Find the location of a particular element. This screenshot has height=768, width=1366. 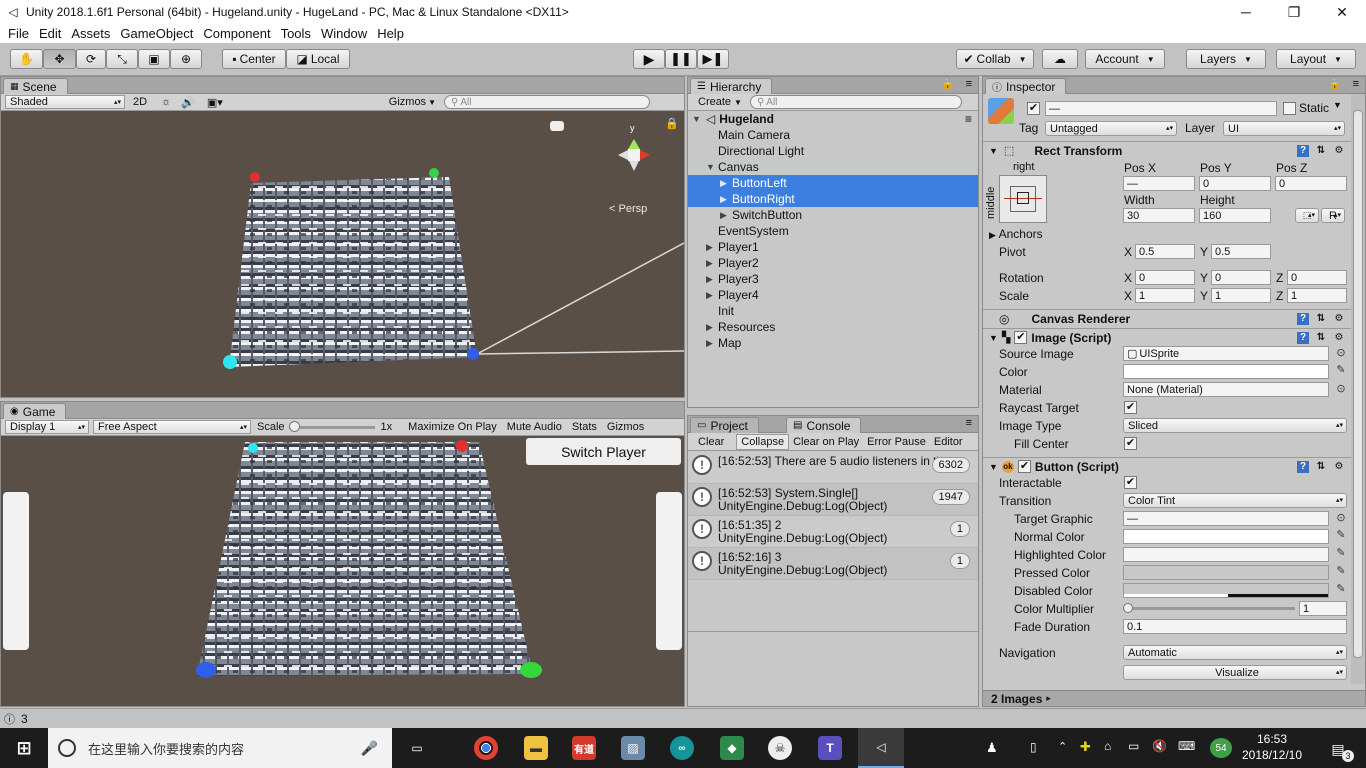

menu-component: Component is located at coordinates (236, 33).